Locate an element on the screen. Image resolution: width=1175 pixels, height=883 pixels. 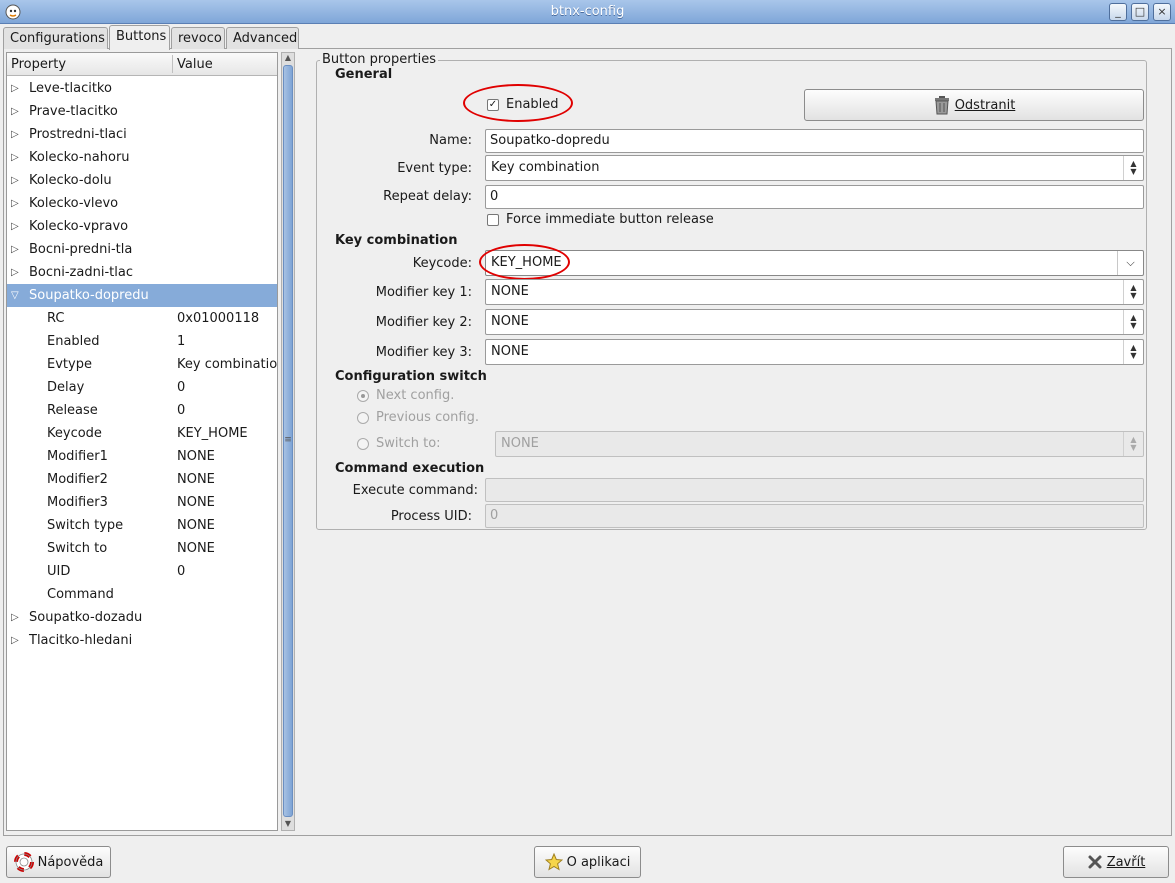
tree-item: ▷ Kolecko-dolu is located at coordinates (142, 180).